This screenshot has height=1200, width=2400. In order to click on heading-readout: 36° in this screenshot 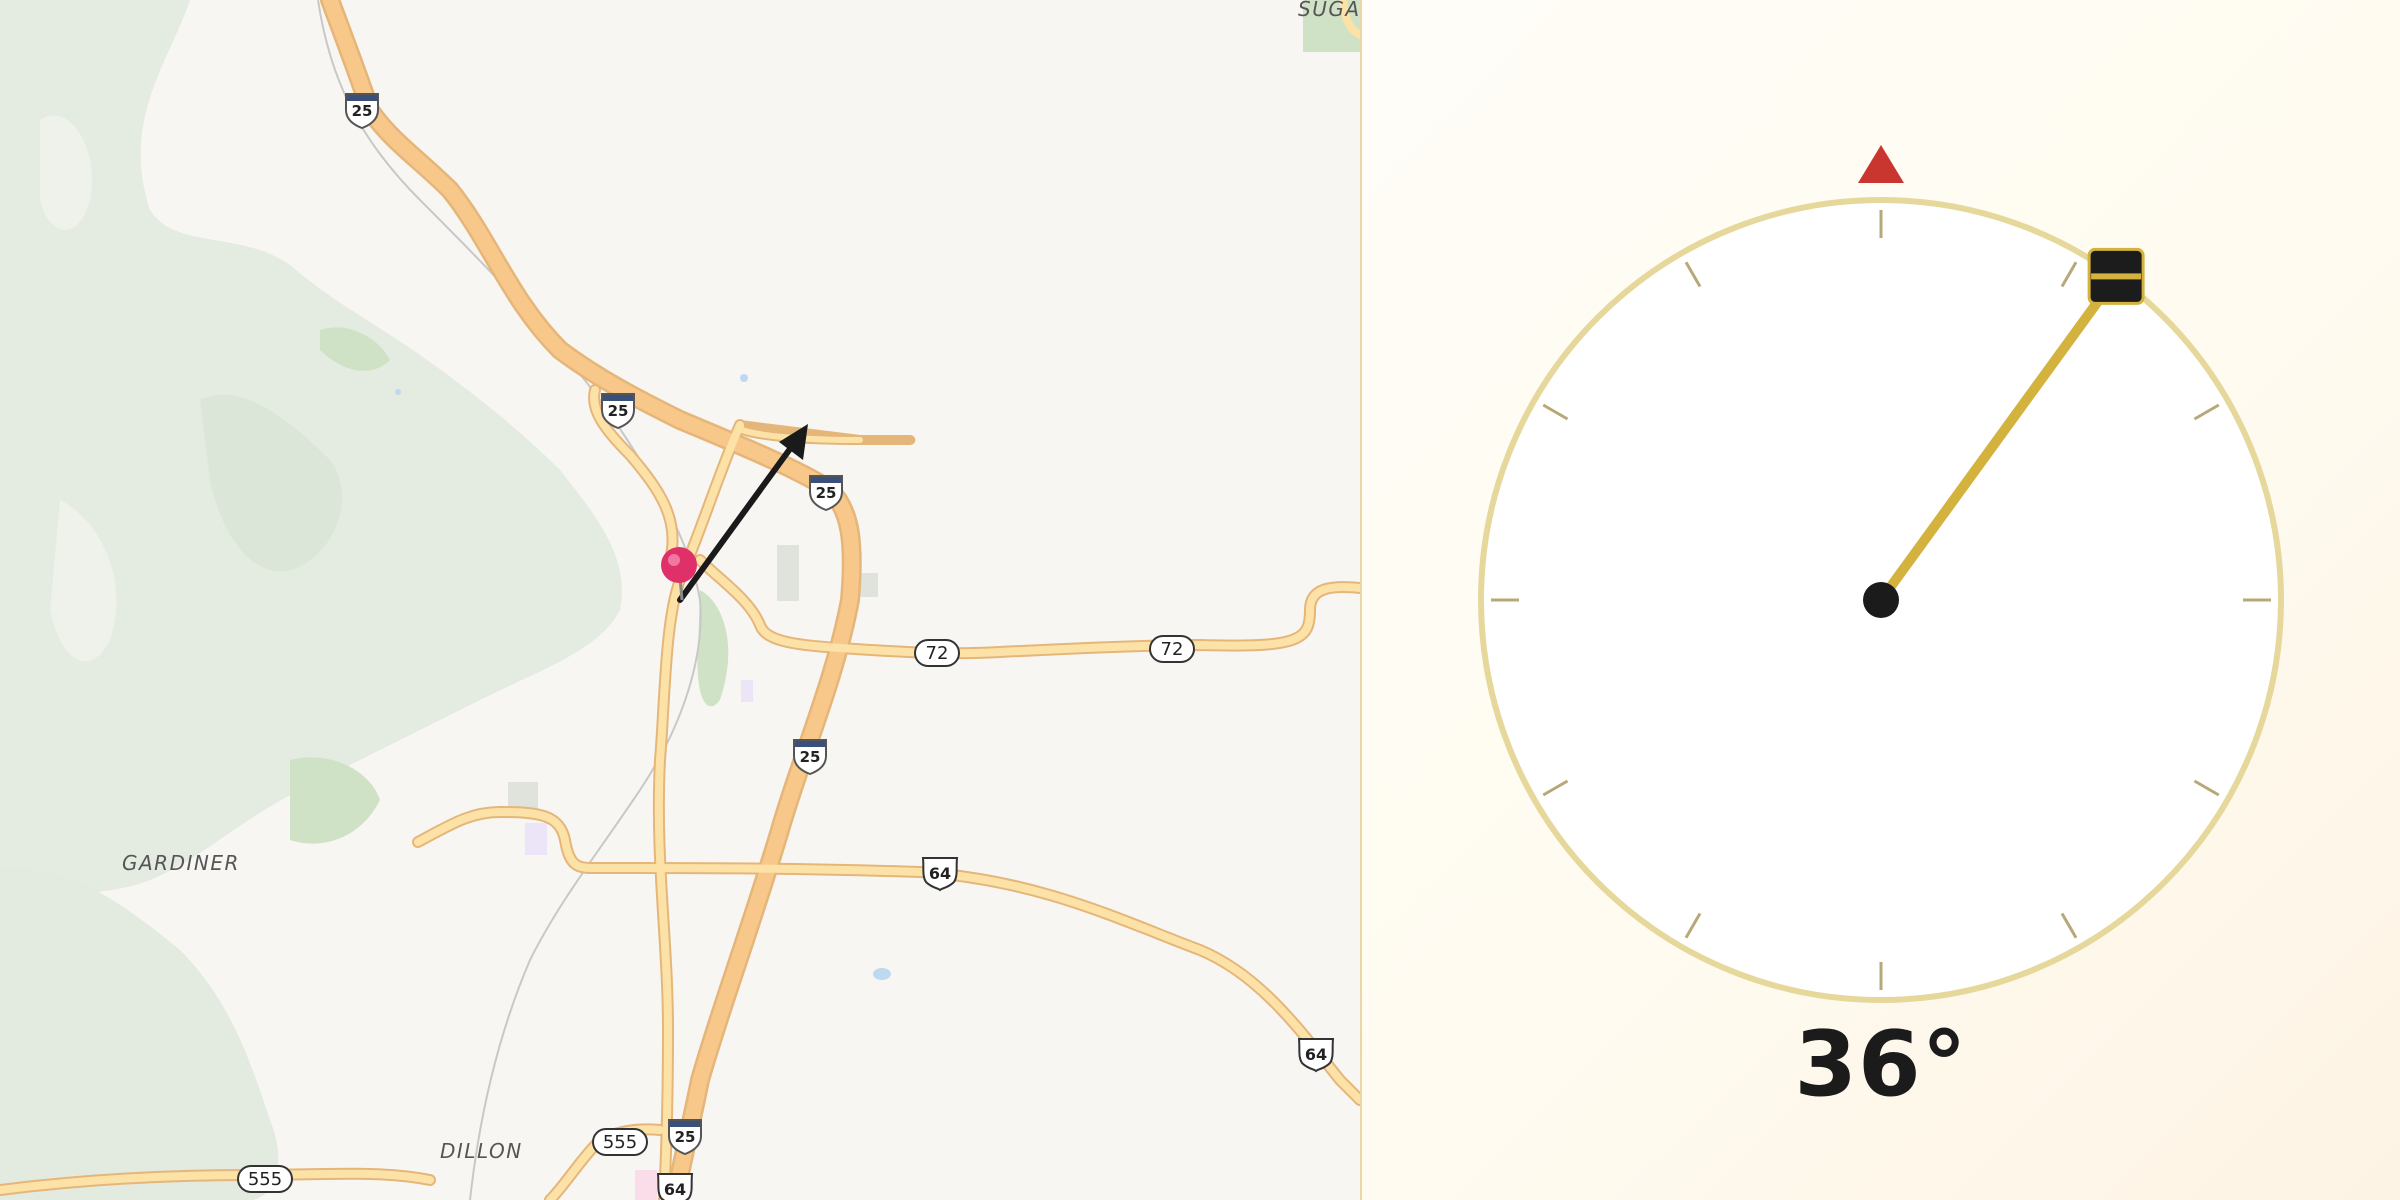, I will do `click(1881, 1064)`.